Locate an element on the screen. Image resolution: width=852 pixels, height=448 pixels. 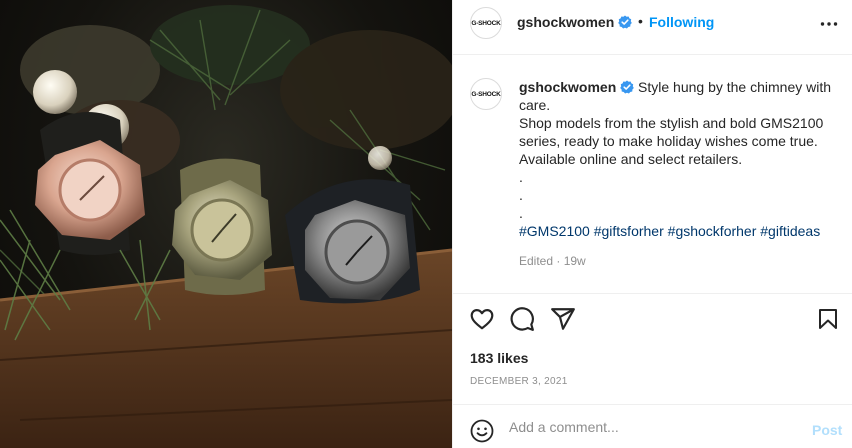
comment-bar: Post is located at coordinates (652, 426).